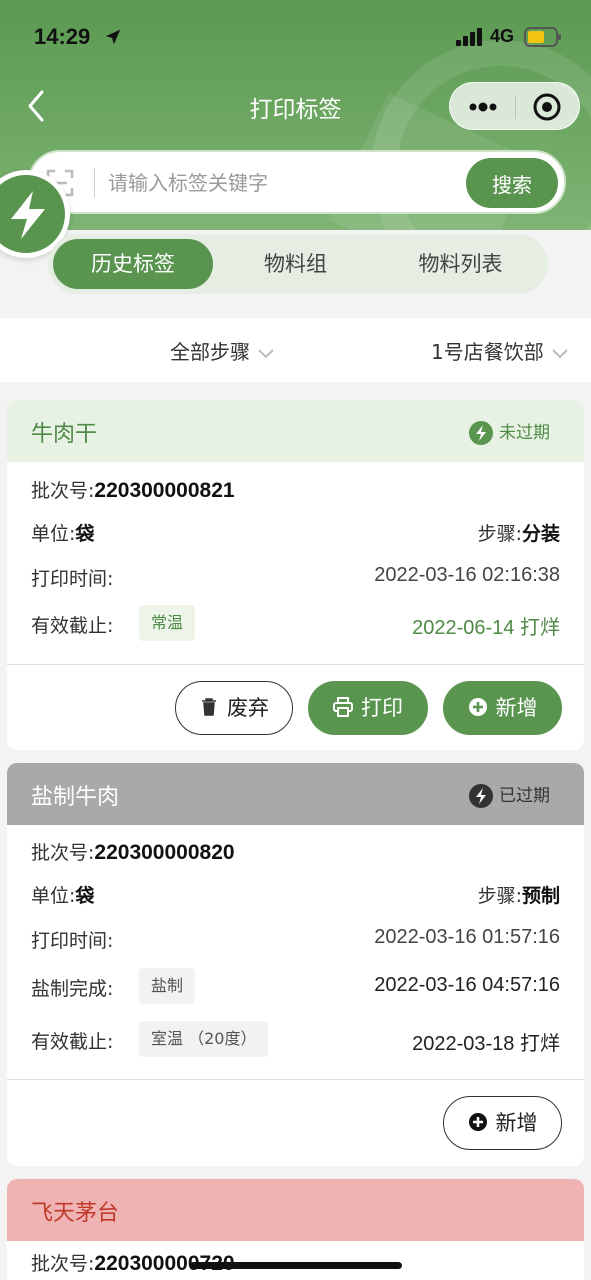  Describe the element at coordinates (167, 986) in the screenshot. I see `salt-tag: 盐制` at that location.